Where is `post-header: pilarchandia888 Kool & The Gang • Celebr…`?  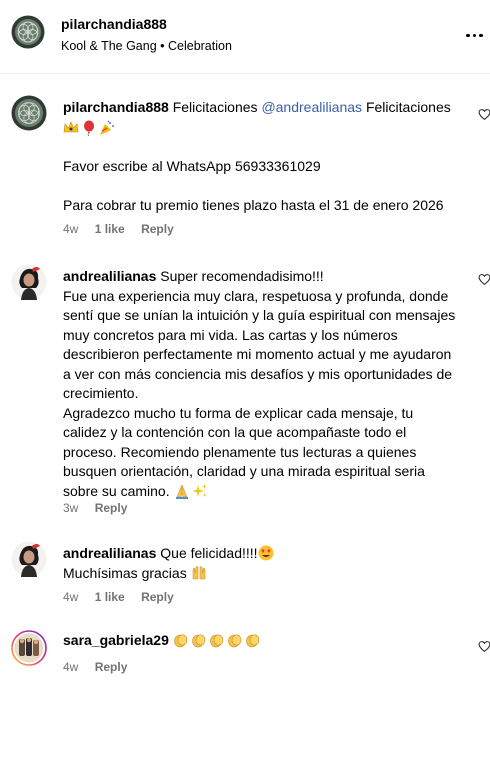 post-header: pilarchandia888 Kool & The Gang • Celebr… is located at coordinates (245, 37).